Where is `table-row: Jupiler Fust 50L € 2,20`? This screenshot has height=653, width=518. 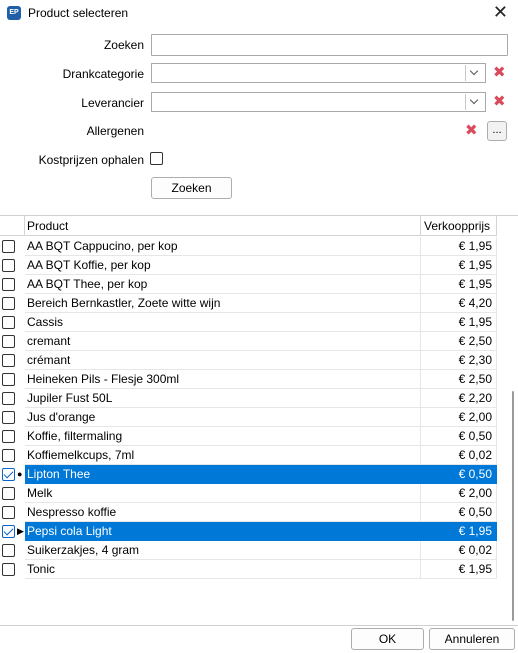 table-row: Jupiler Fust 50L € 2,20 is located at coordinates (248, 398).